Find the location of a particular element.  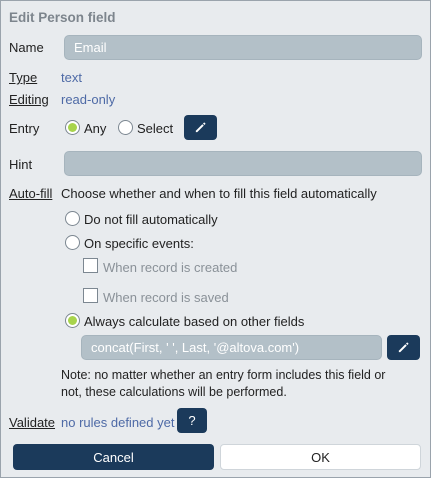

edit-select-options-button is located at coordinates (200, 127).